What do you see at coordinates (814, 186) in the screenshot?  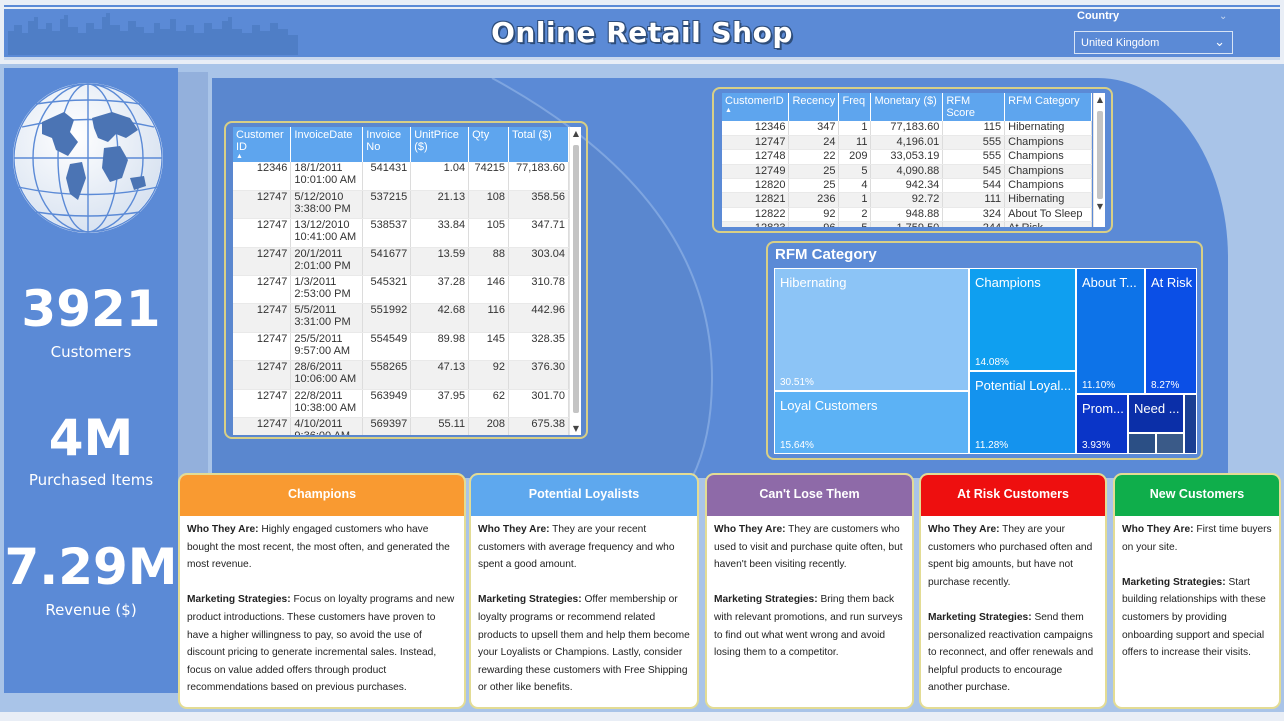 I see `table-cell: 25` at bounding box center [814, 186].